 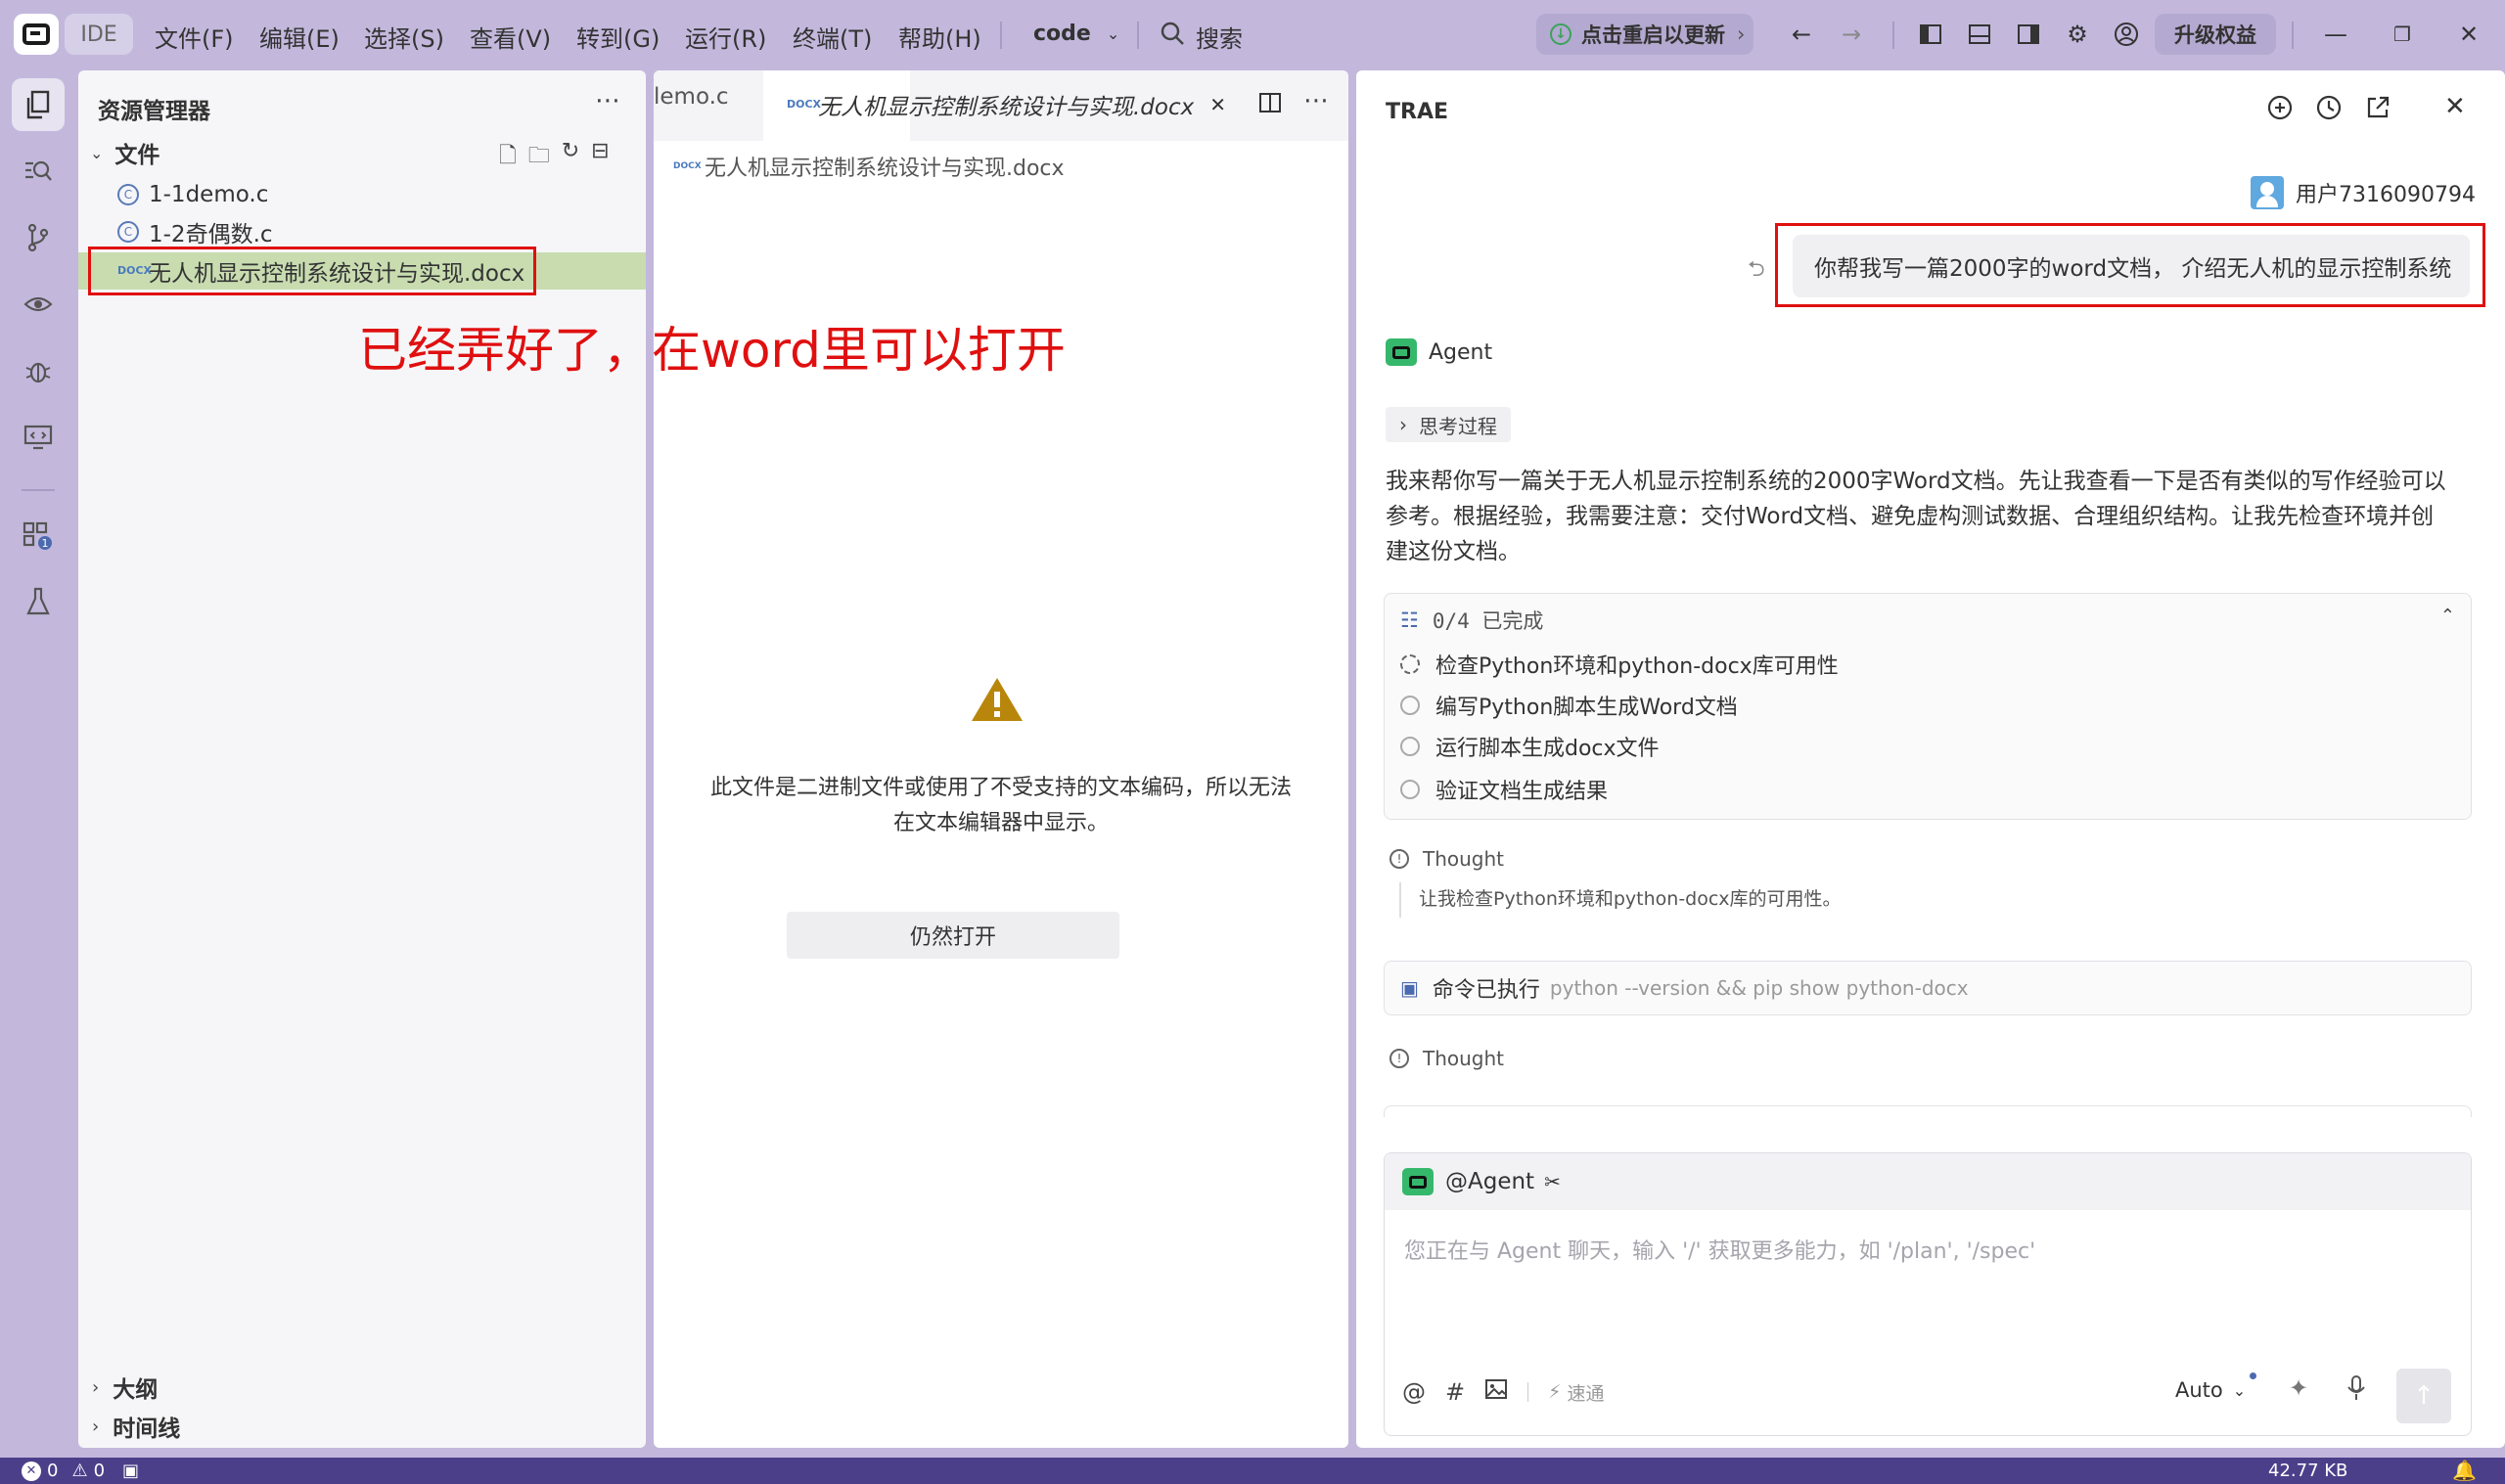 I want to click on toggle-sidebar-icon, so click(x=1930, y=34).